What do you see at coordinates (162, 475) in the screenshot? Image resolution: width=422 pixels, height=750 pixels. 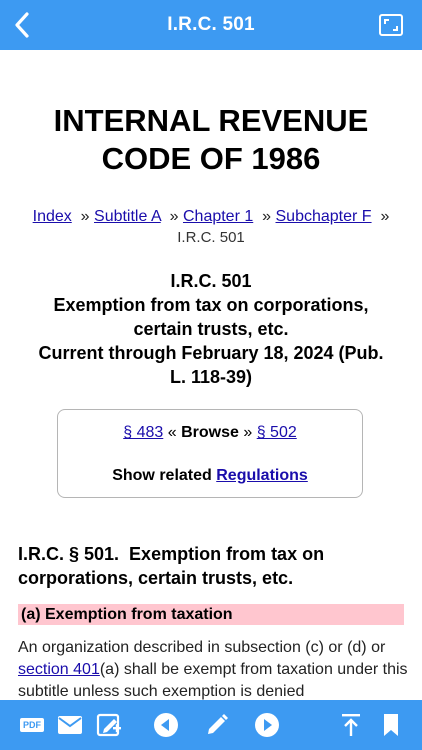 I see `related-prefix: Show related` at bounding box center [162, 475].